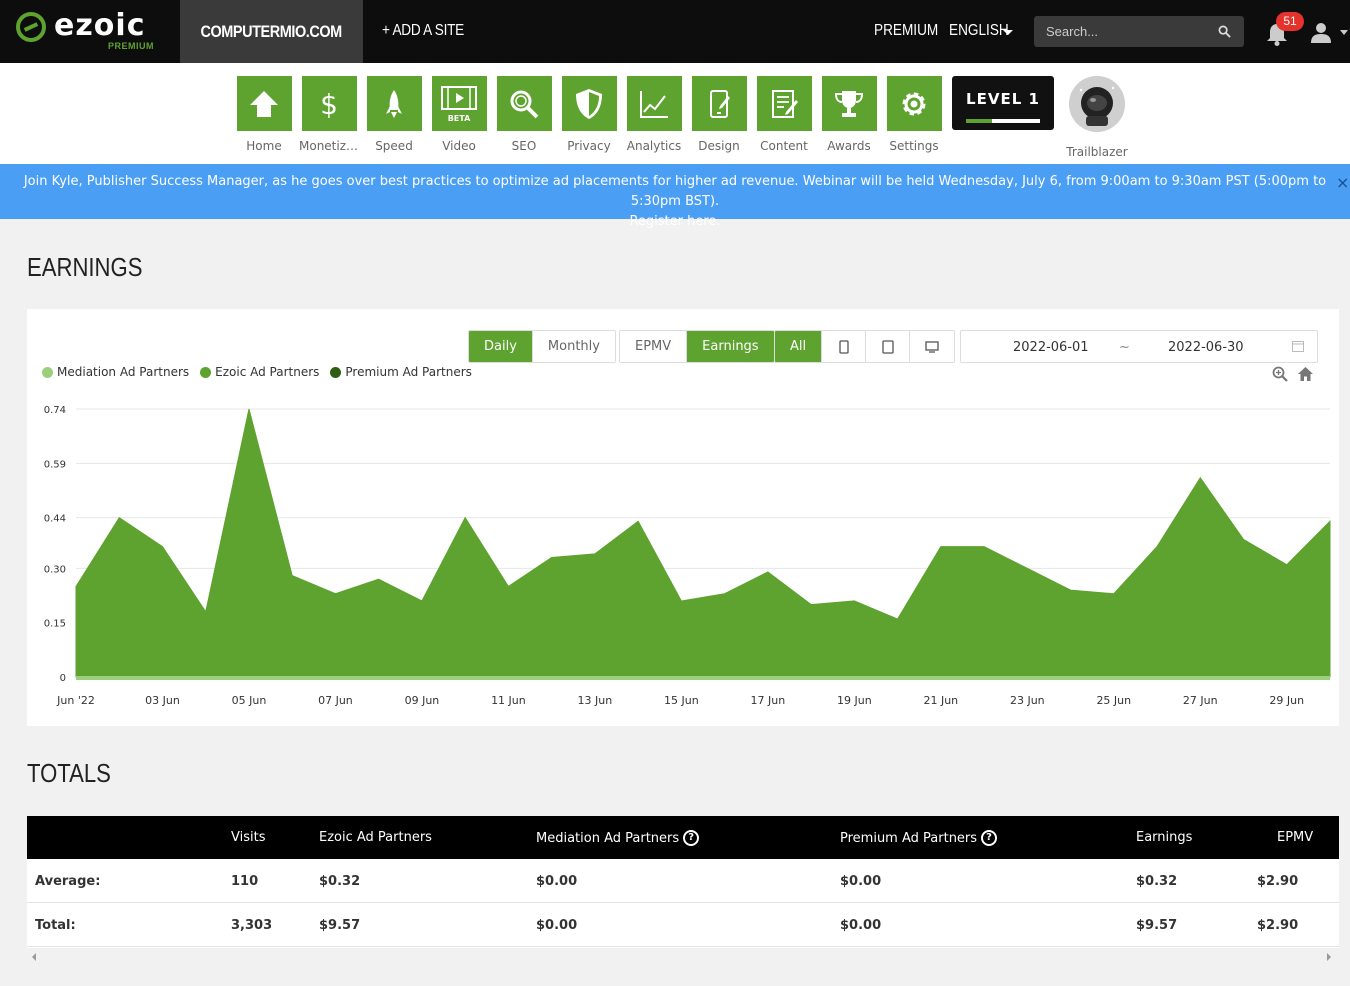 This screenshot has height=986, width=1350. What do you see at coordinates (1206, 347) in the screenshot?
I see `date-end: 2022-06-30` at bounding box center [1206, 347].